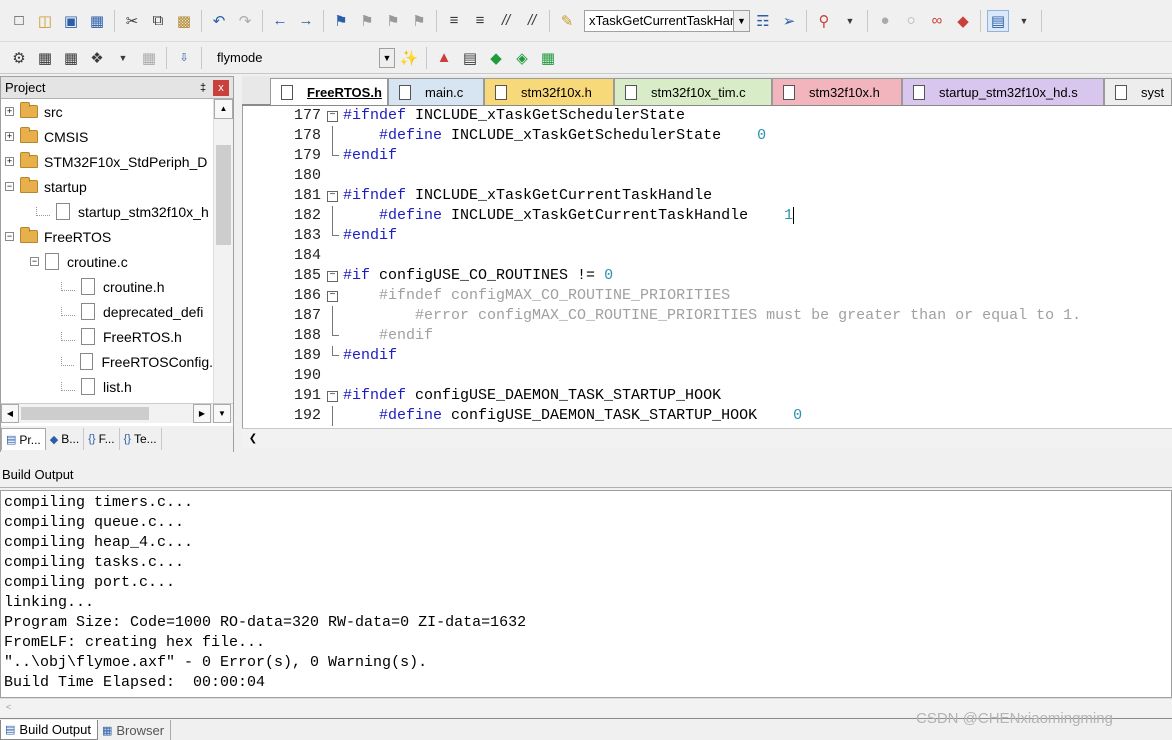  Describe the element at coordinates (107, 361) in the screenshot. I see `tree-item: FreeRTOSConfig.` at that location.